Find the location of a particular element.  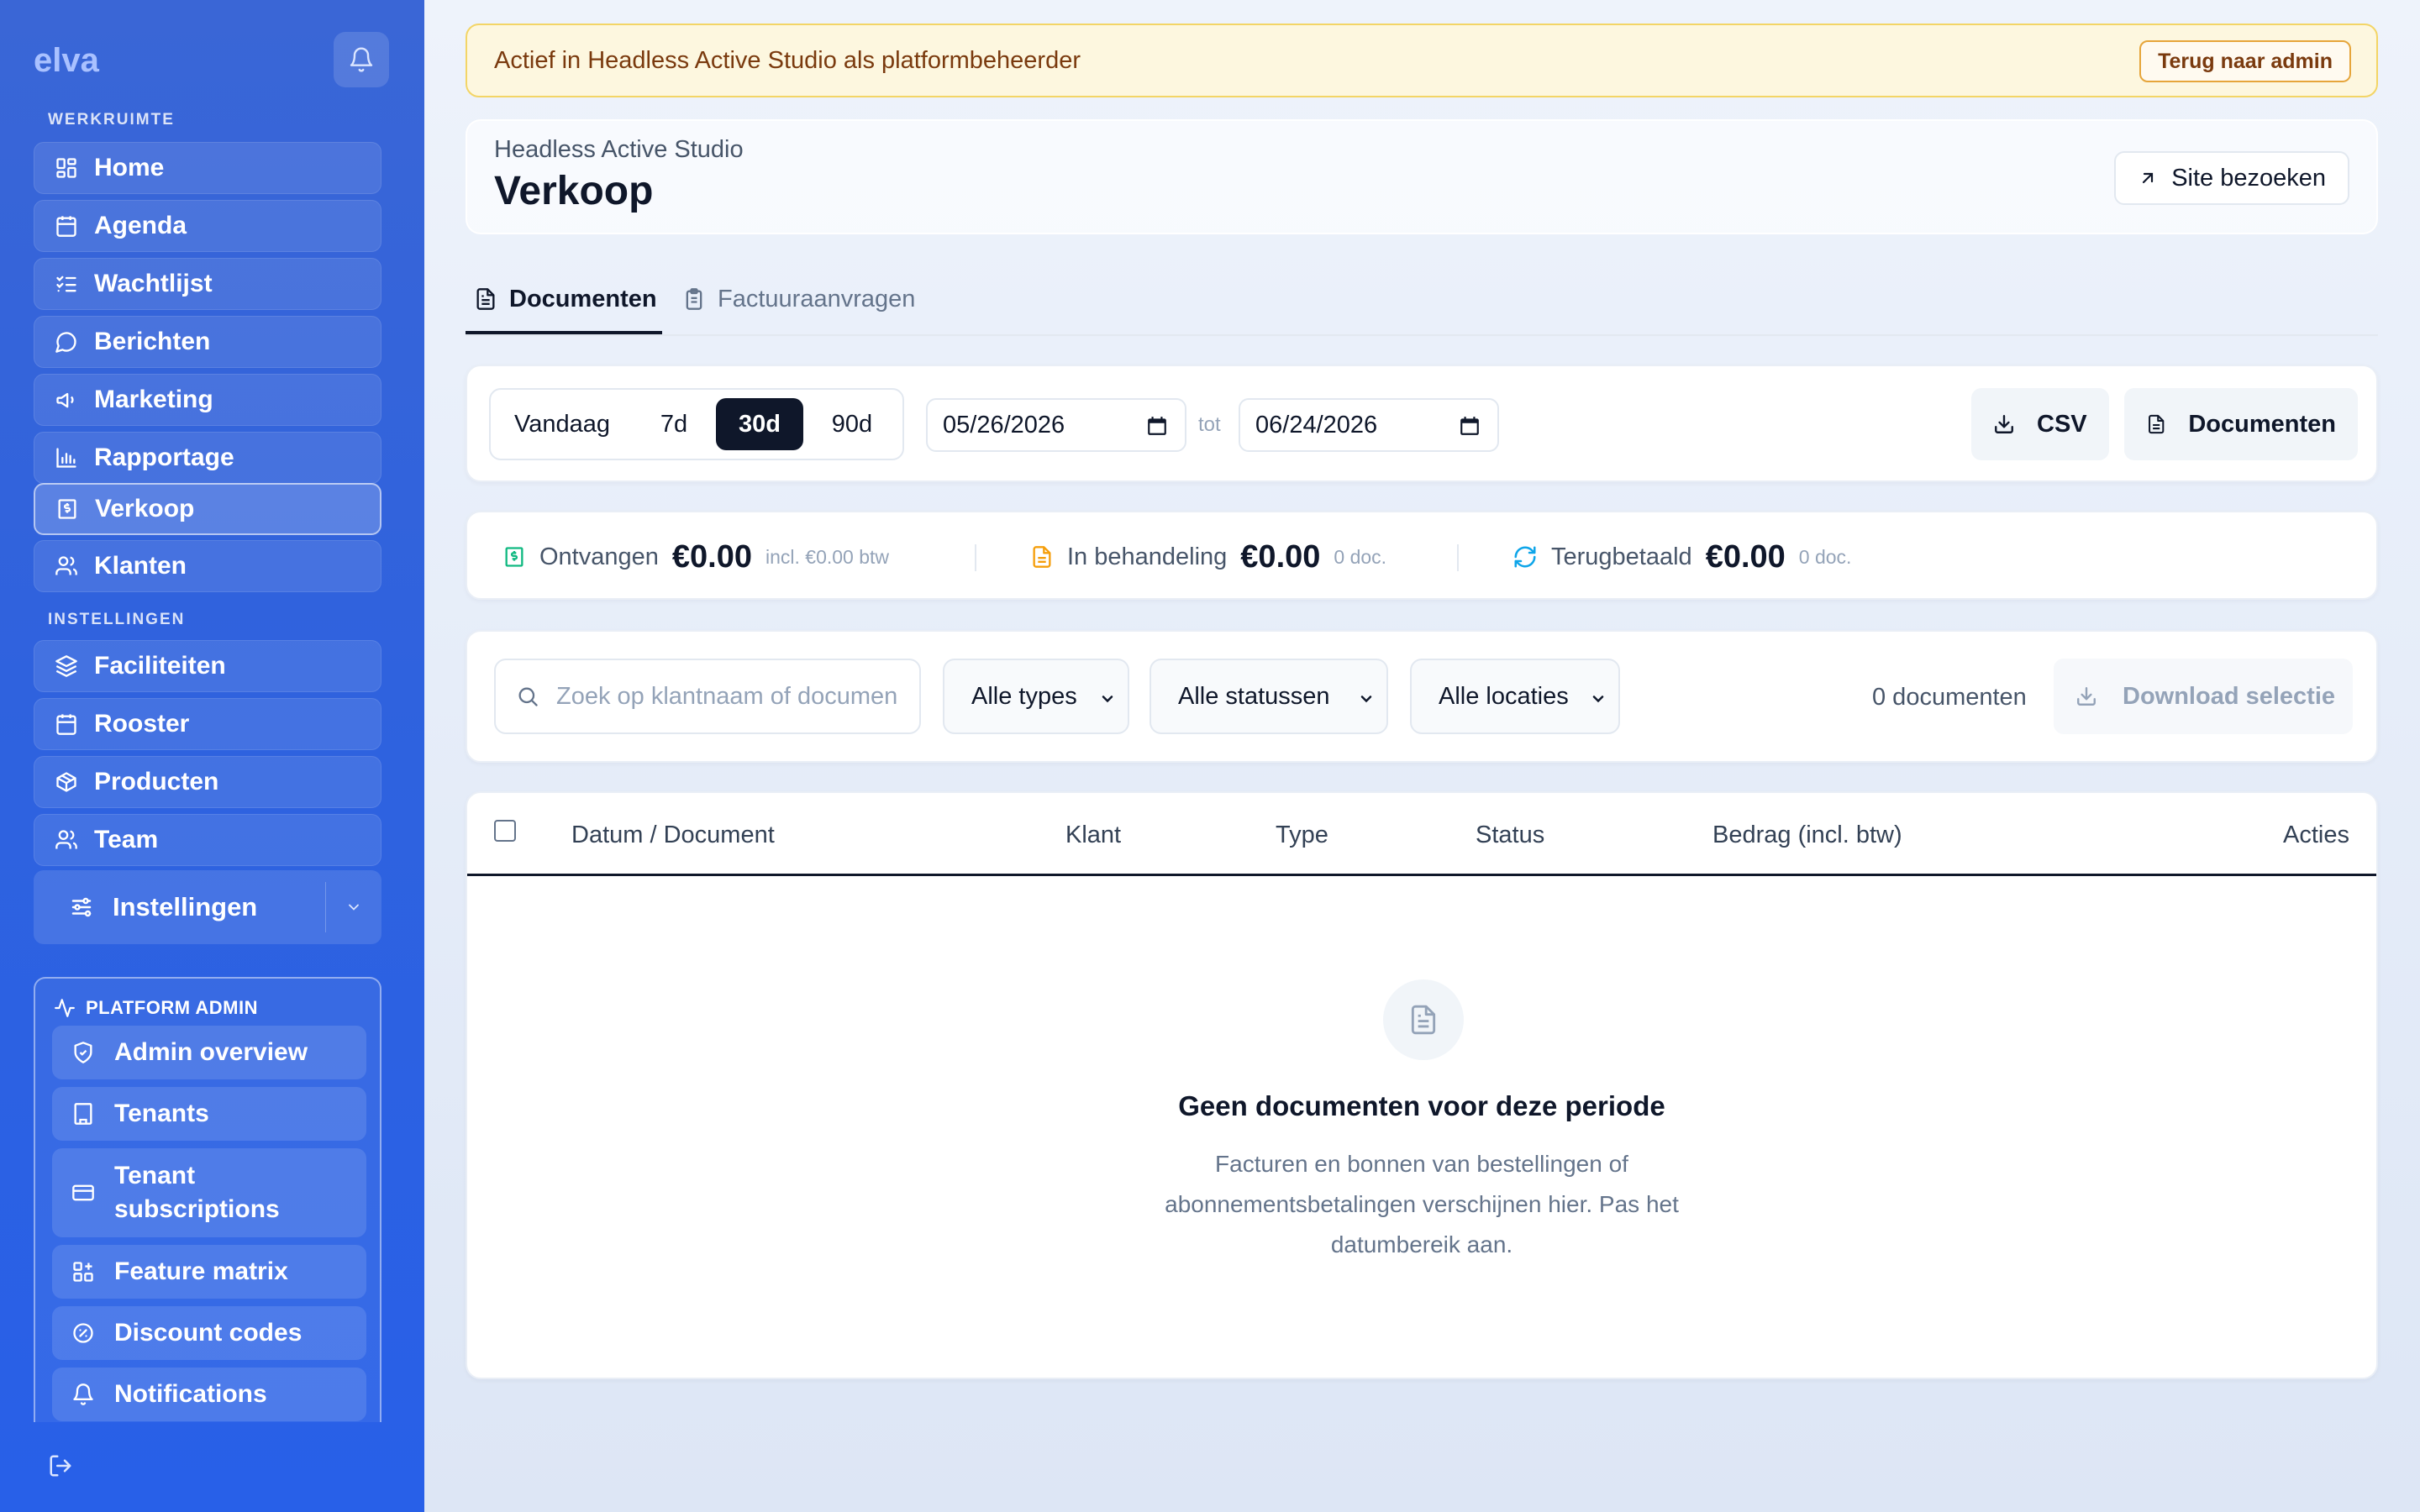

tab-factuuraanvragen: Factuuraanvragen is located at coordinates (798, 299).